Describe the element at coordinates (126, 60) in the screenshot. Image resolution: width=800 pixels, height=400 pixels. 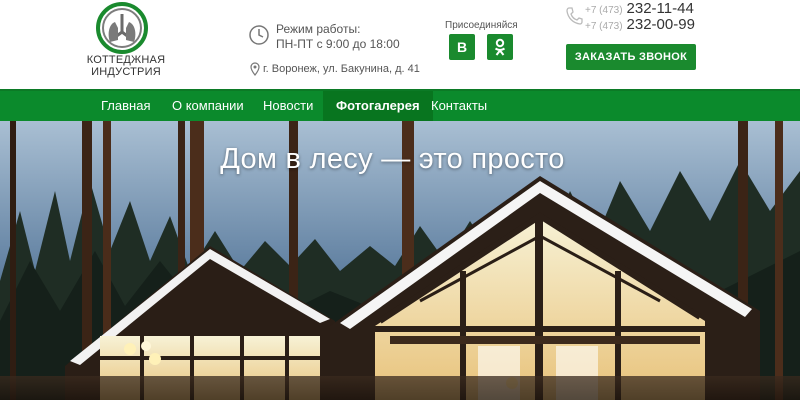
I see `logo-line-1: Коттеджная` at that location.